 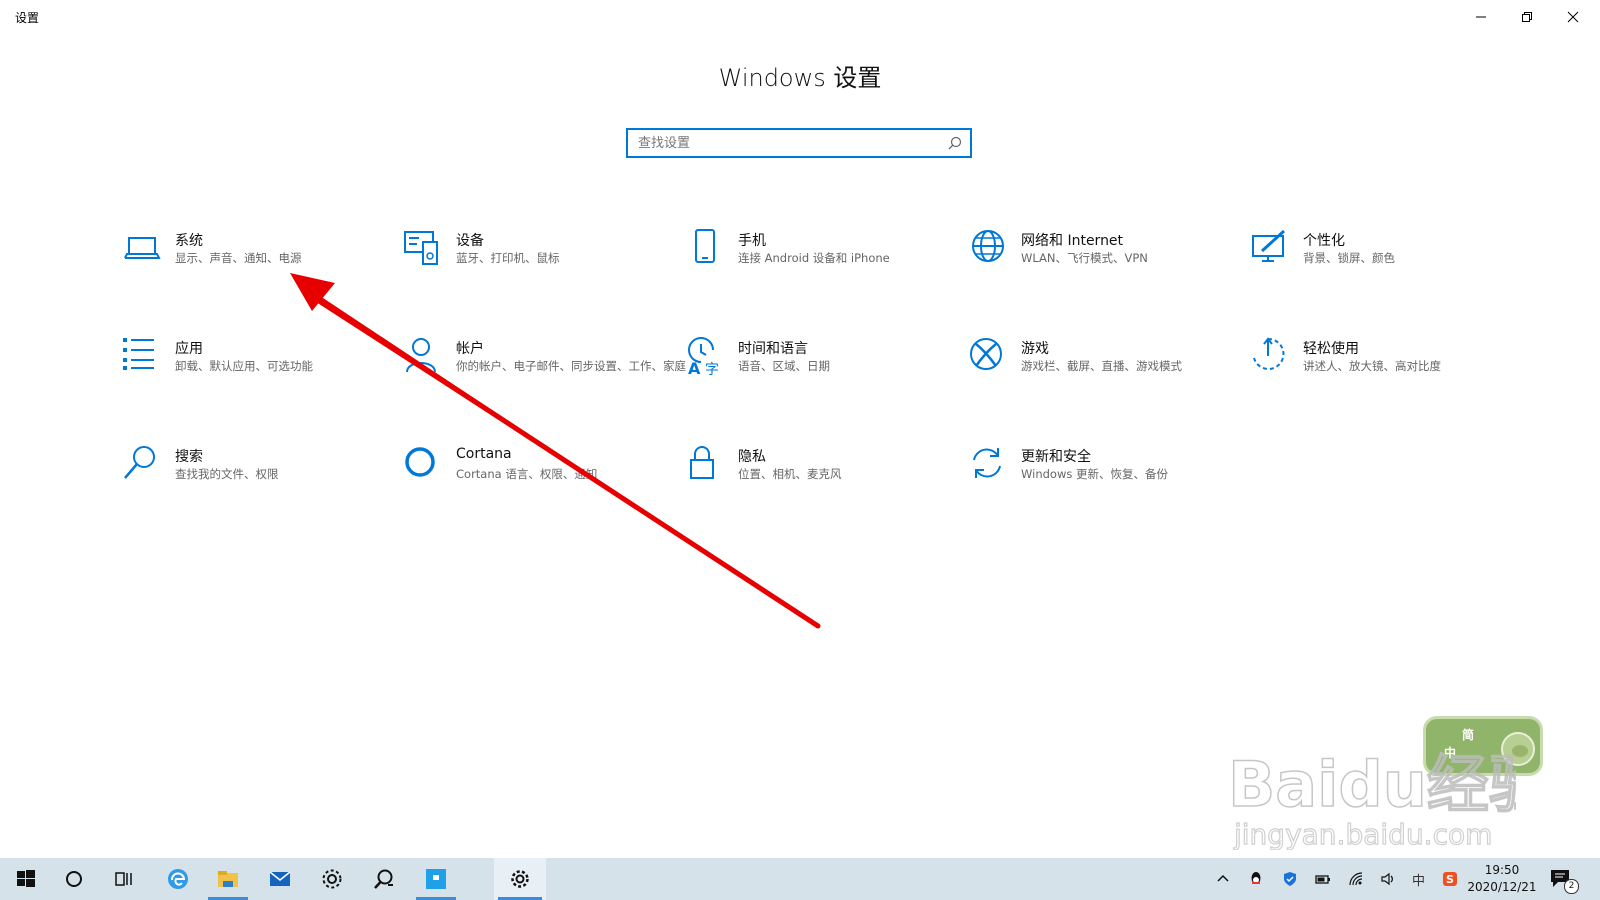 What do you see at coordinates (783, 143) in the screenshot?
I see `search-input` at bounding box center [783, 143].